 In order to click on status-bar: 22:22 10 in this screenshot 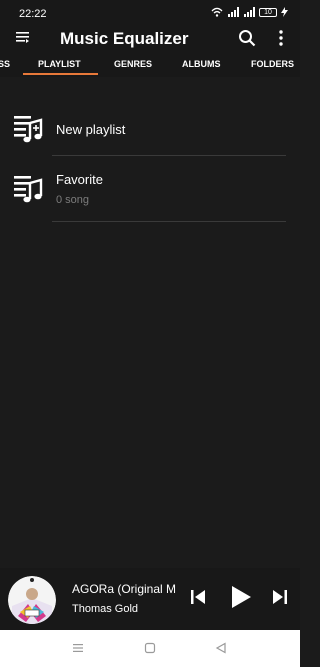, I will do `click(150, 14)`.